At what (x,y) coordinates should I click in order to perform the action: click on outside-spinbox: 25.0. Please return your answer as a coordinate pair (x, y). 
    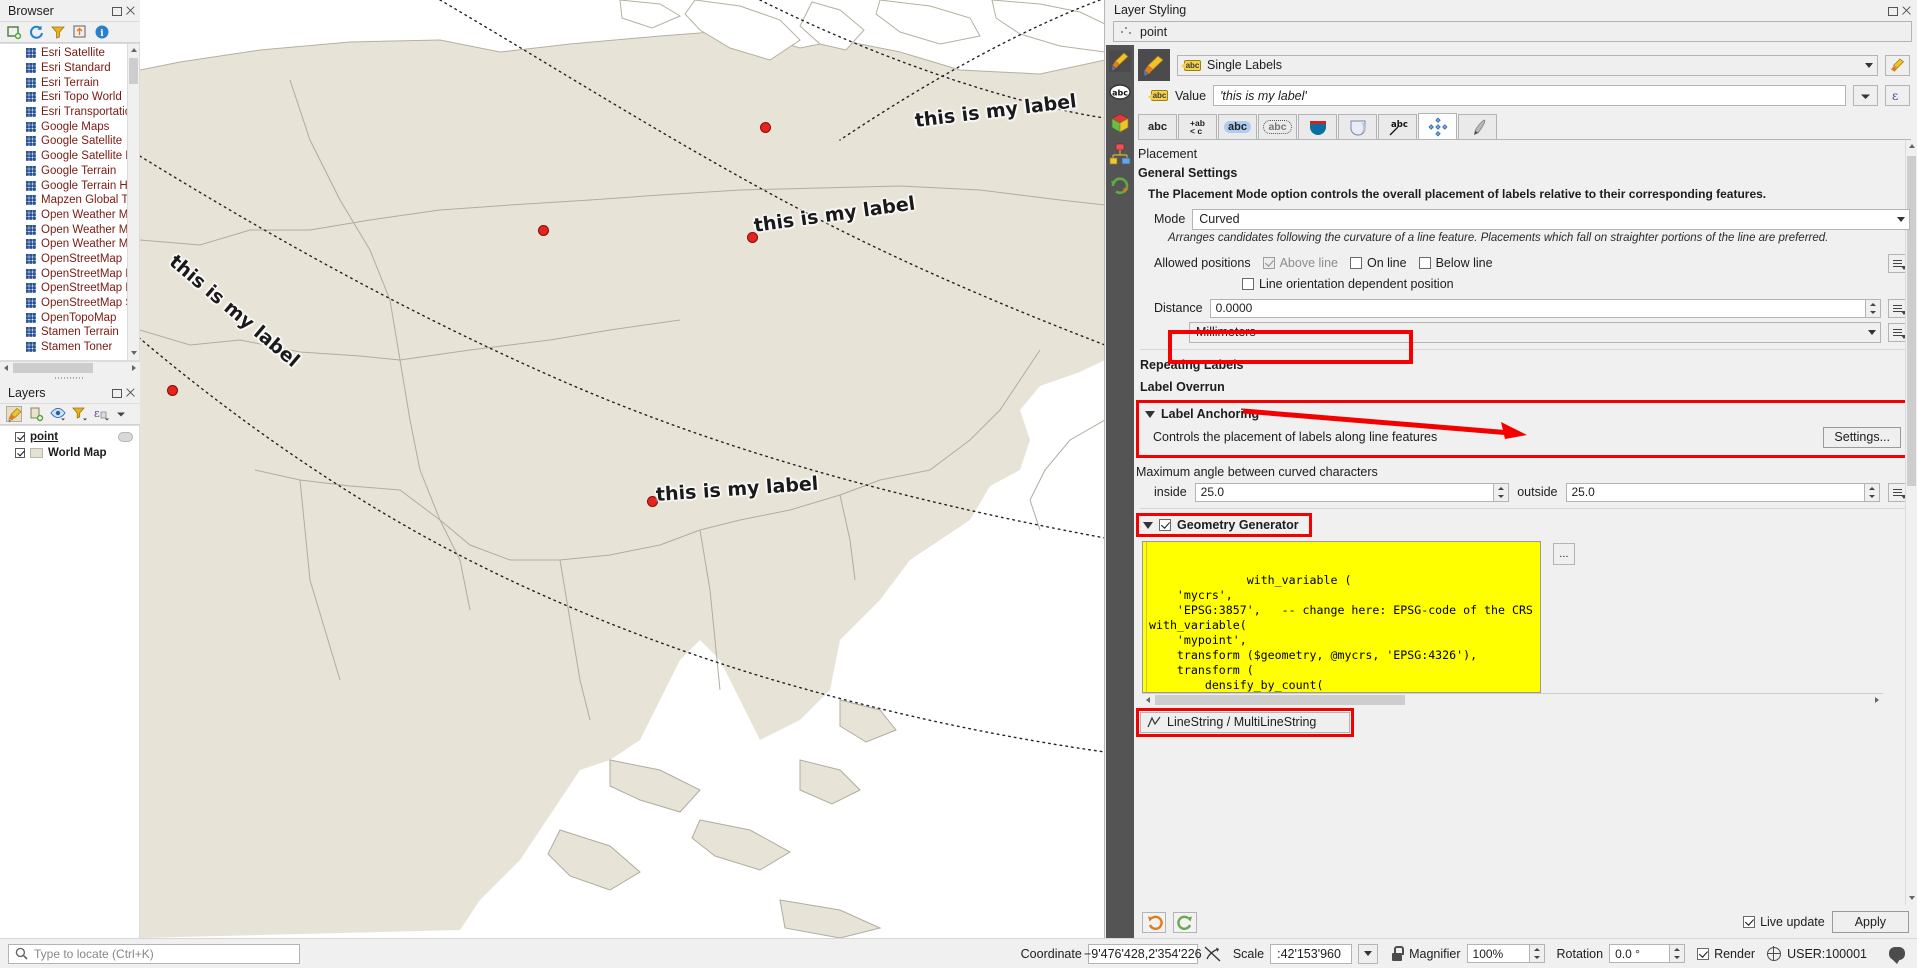
    Looking at the image, I should click on (1723, 492).